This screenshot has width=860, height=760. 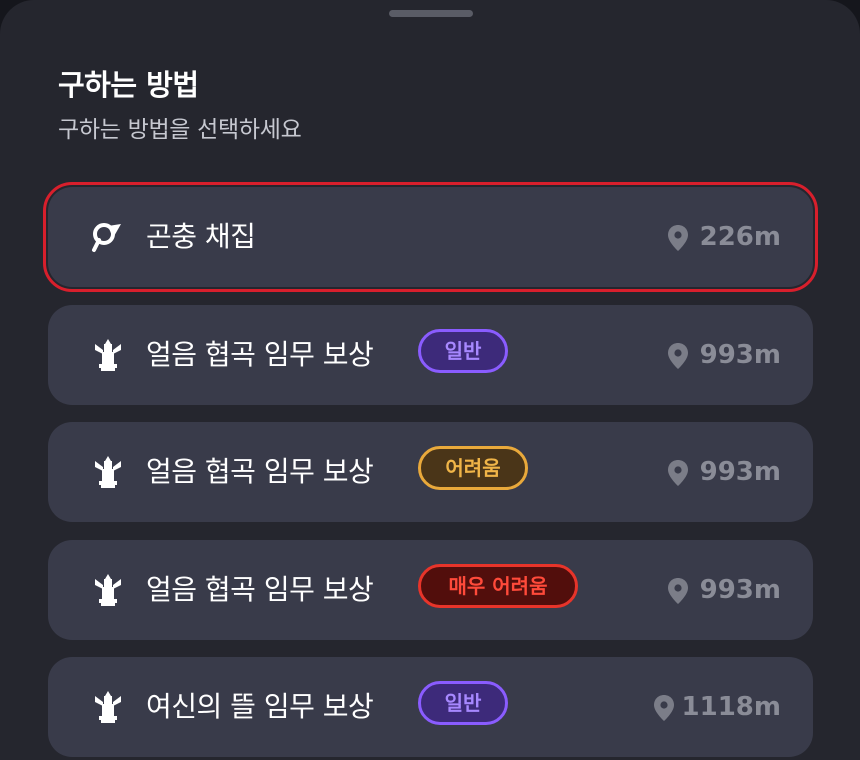 I want to click on sheet-title: 구하는 방법, so click(x=128, y=85).